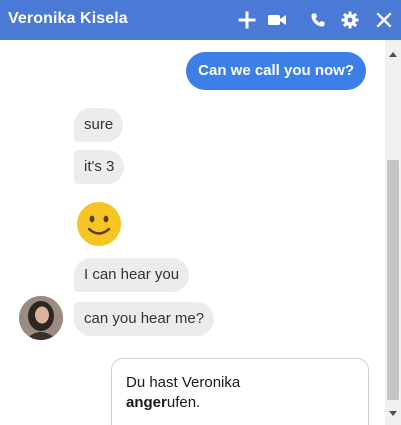 The height and width of the screenshot is (425, 401). I want to click on message-list-scrollbar, so click(393, 232).